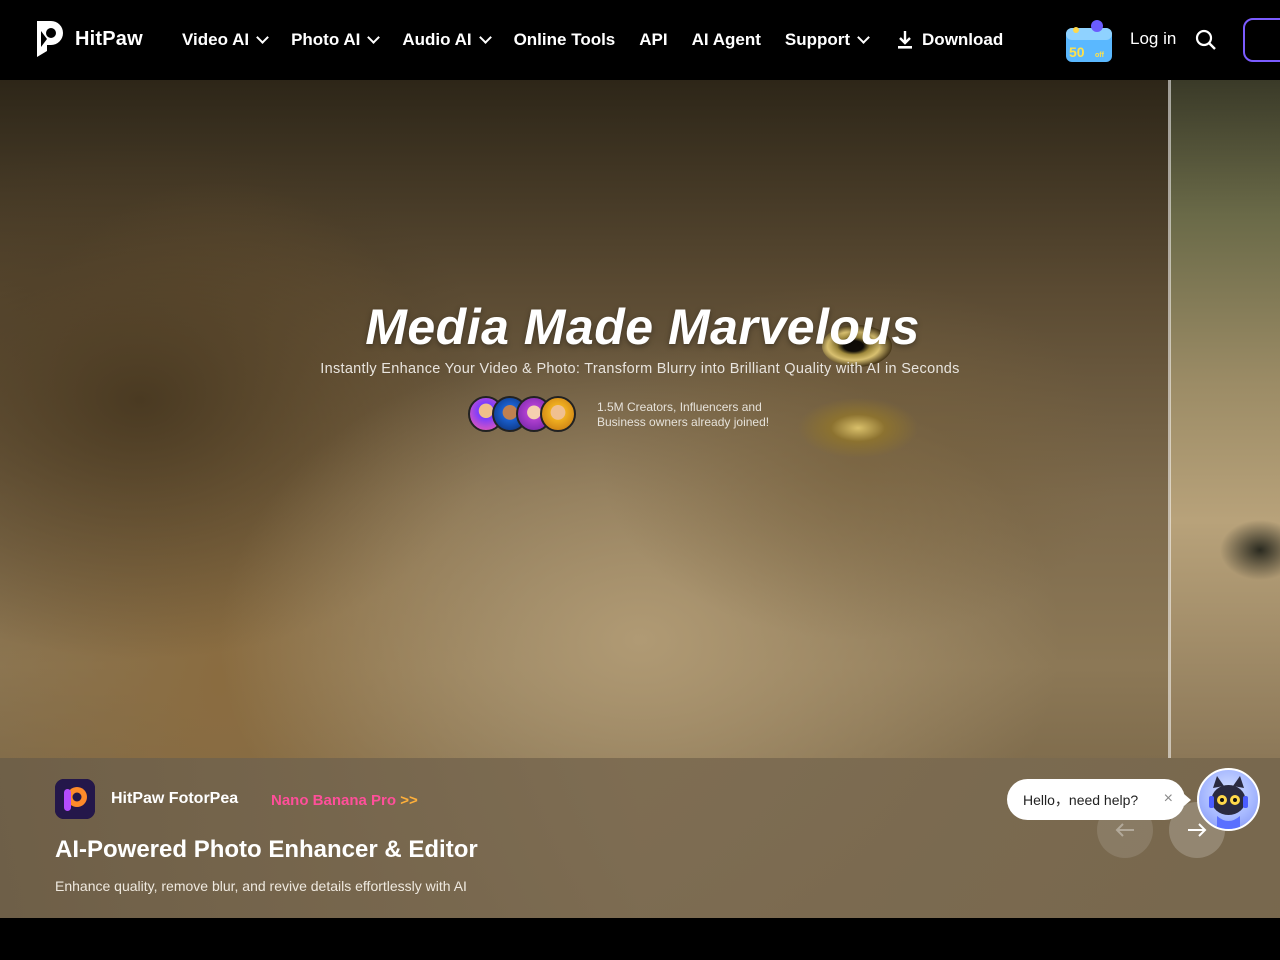  I want to click on link-arrows: >>, so click(409, 800).